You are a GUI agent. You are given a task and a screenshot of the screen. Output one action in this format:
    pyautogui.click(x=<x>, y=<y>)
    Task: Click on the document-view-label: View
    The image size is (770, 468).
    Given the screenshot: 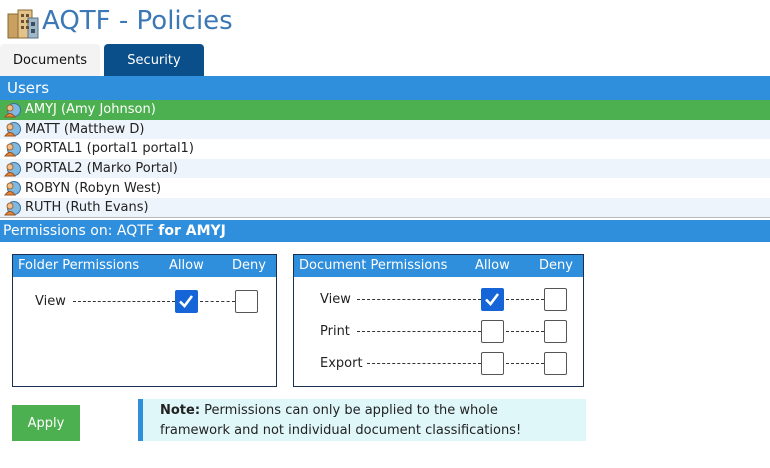 What is the action you would take?
    pyautogui.click(x=335, y=299)
    